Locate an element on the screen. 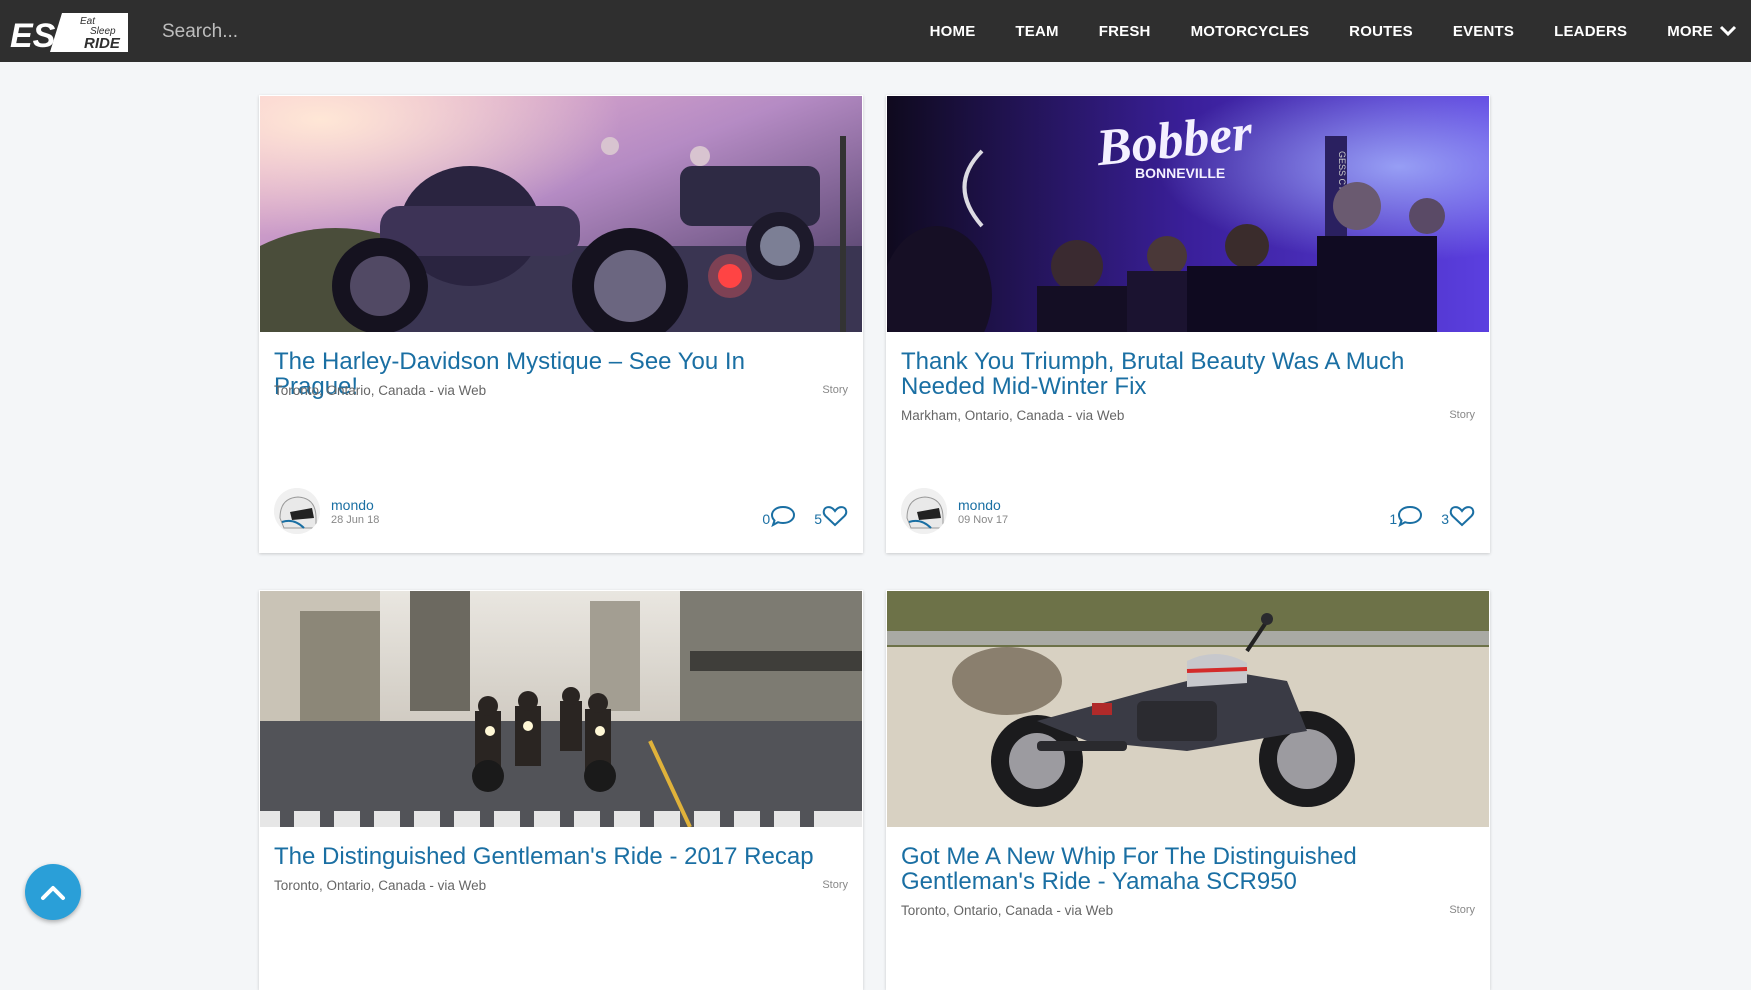 The image size is (1751, 990). card-stats: 0 5 is located at coordinates (805, 516).